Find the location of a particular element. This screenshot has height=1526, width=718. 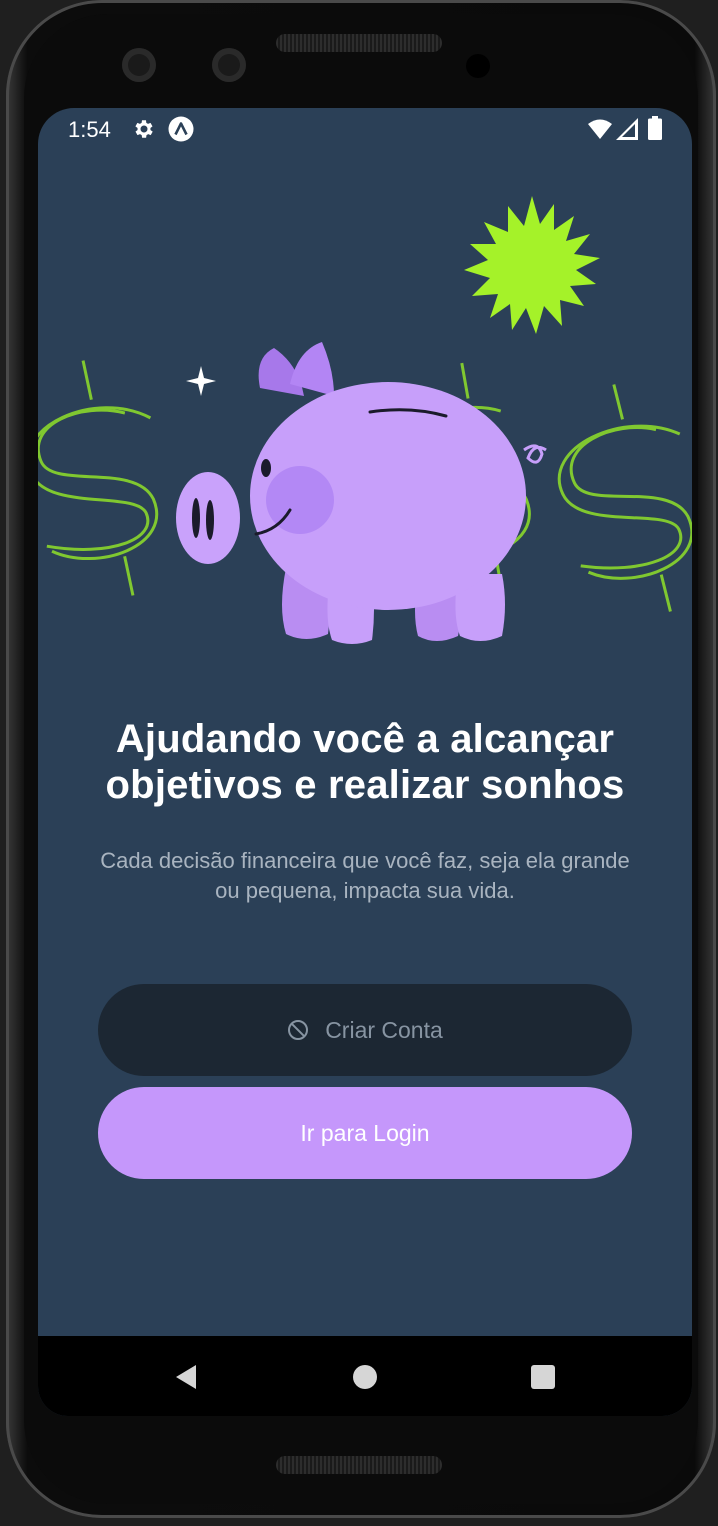

earpiece-speaker is located at coordinates (359, 43).